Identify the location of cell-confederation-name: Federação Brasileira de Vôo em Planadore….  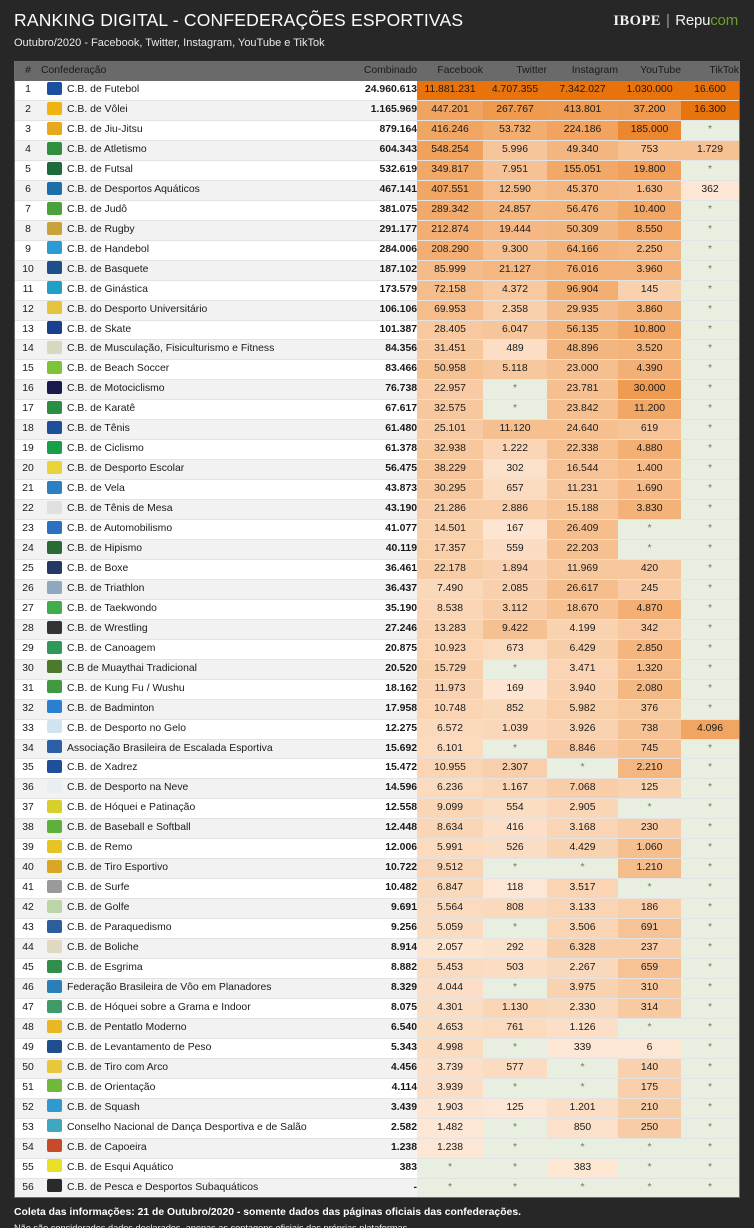
(196, 988).